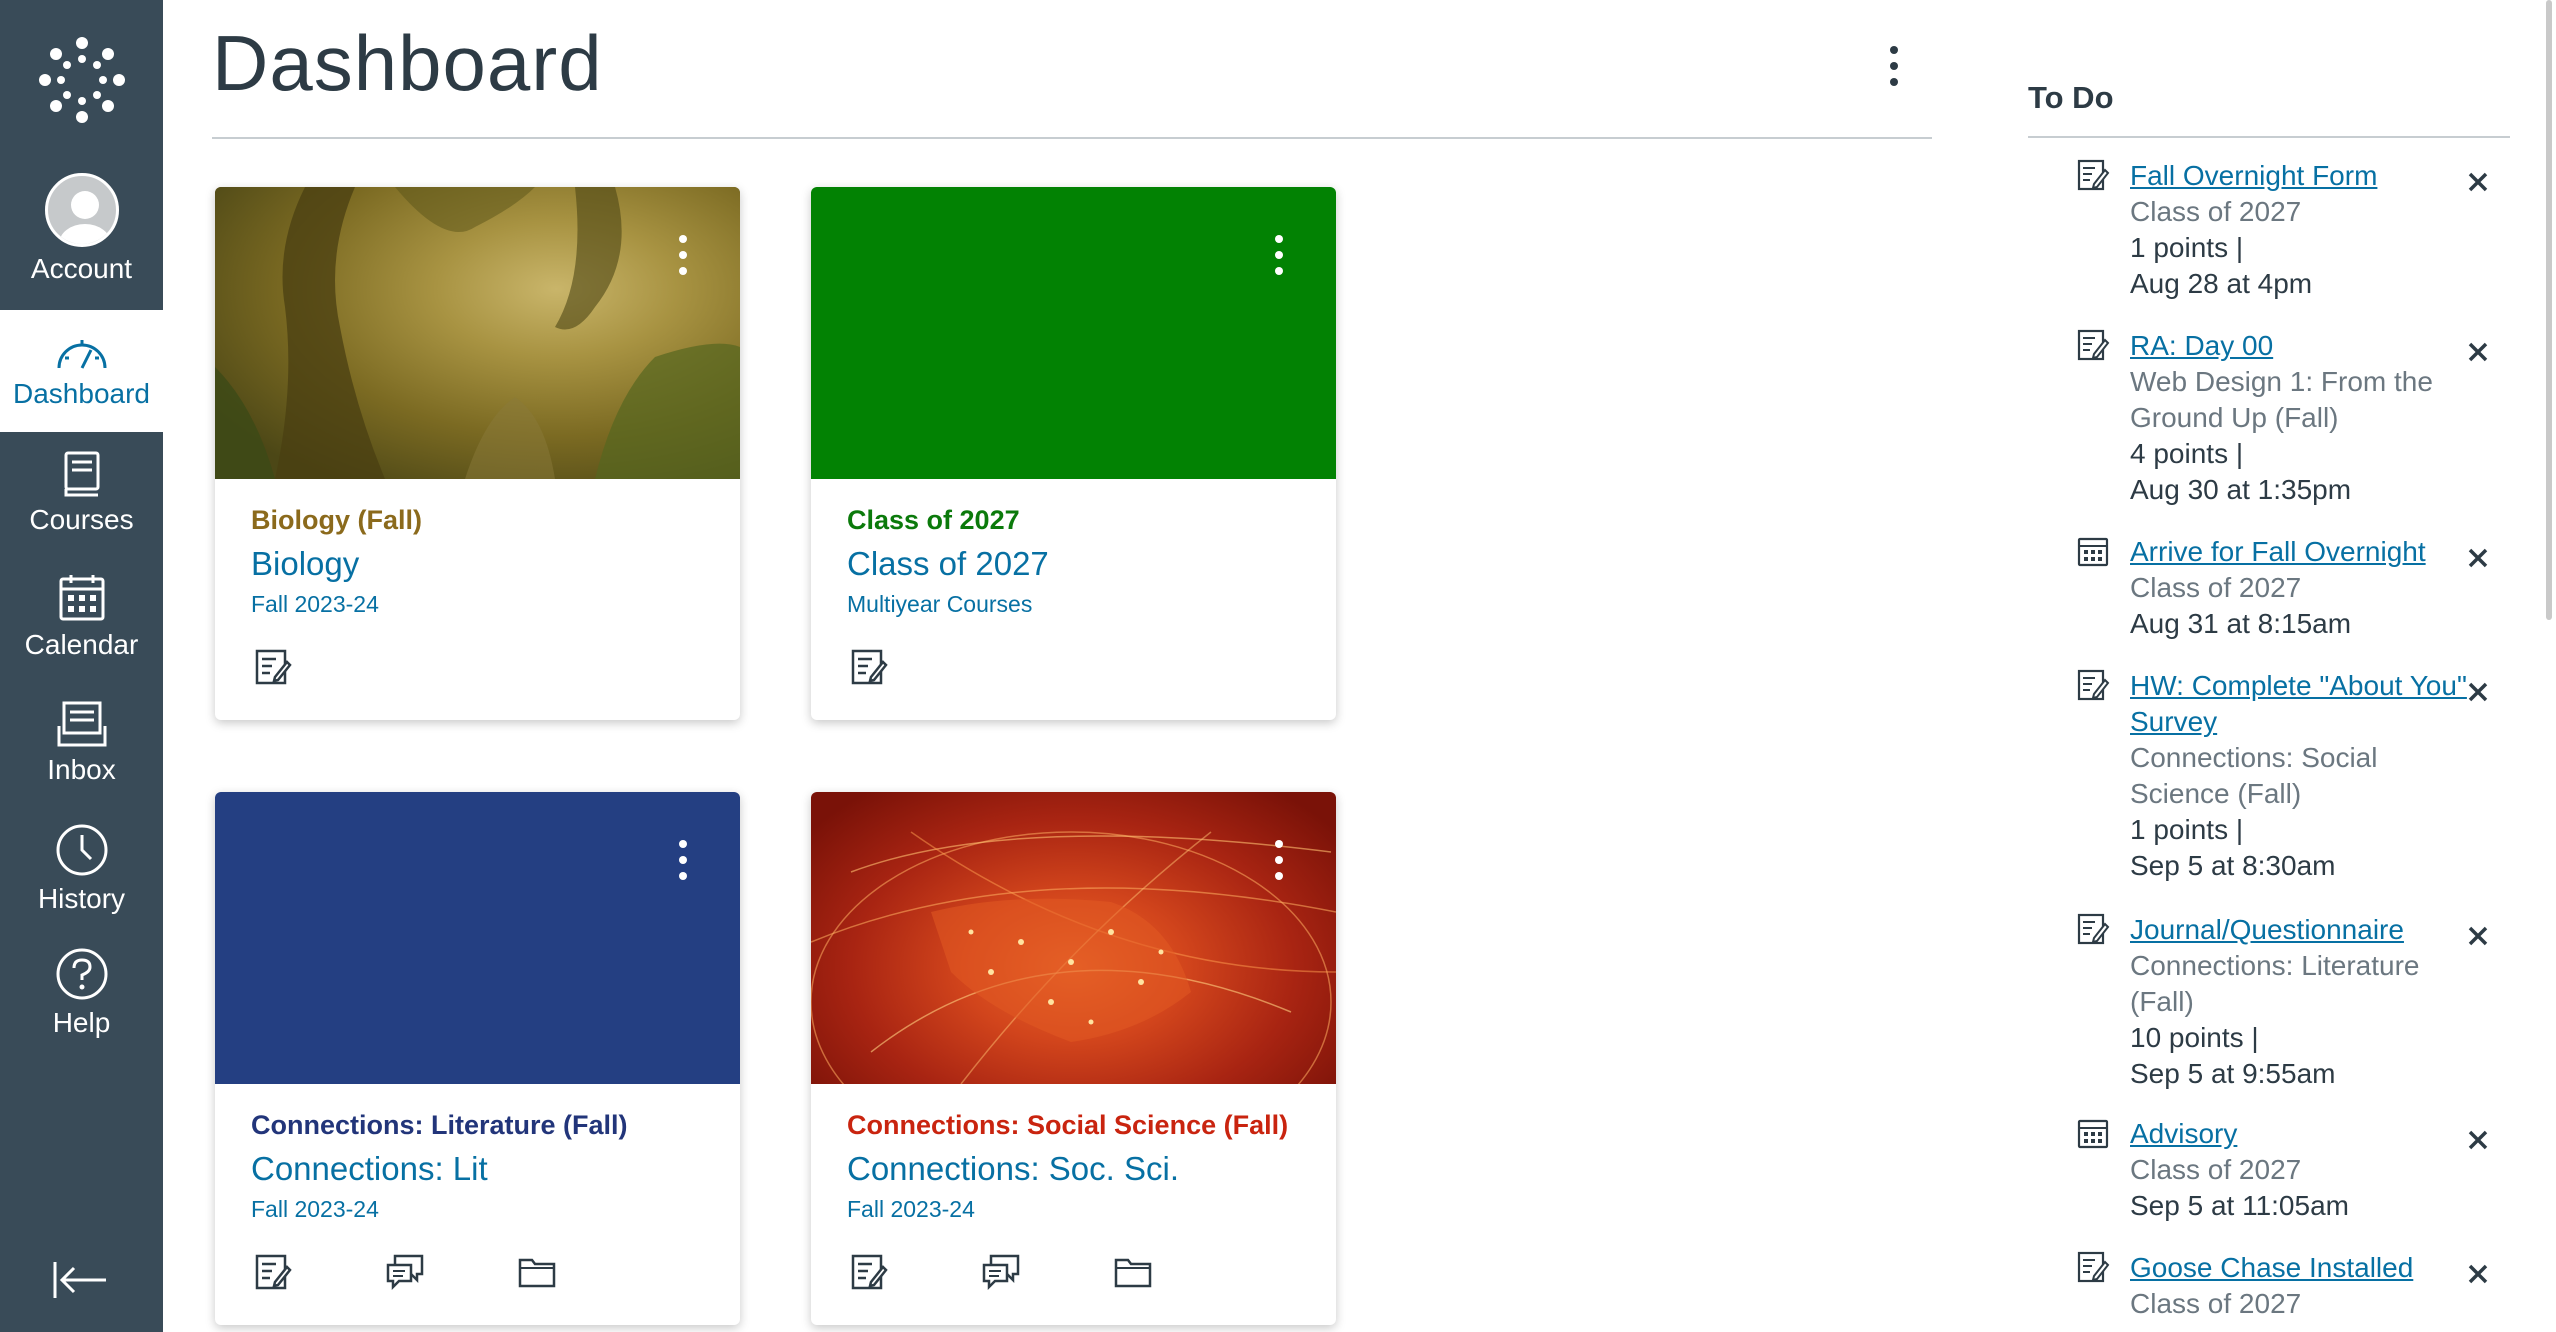 This screenshot has height=1332, width=2556. What do you see at coordinates (407, 63) in the screenshot?
I see `page-title: Dashboard` at bounding box center [407, 63].